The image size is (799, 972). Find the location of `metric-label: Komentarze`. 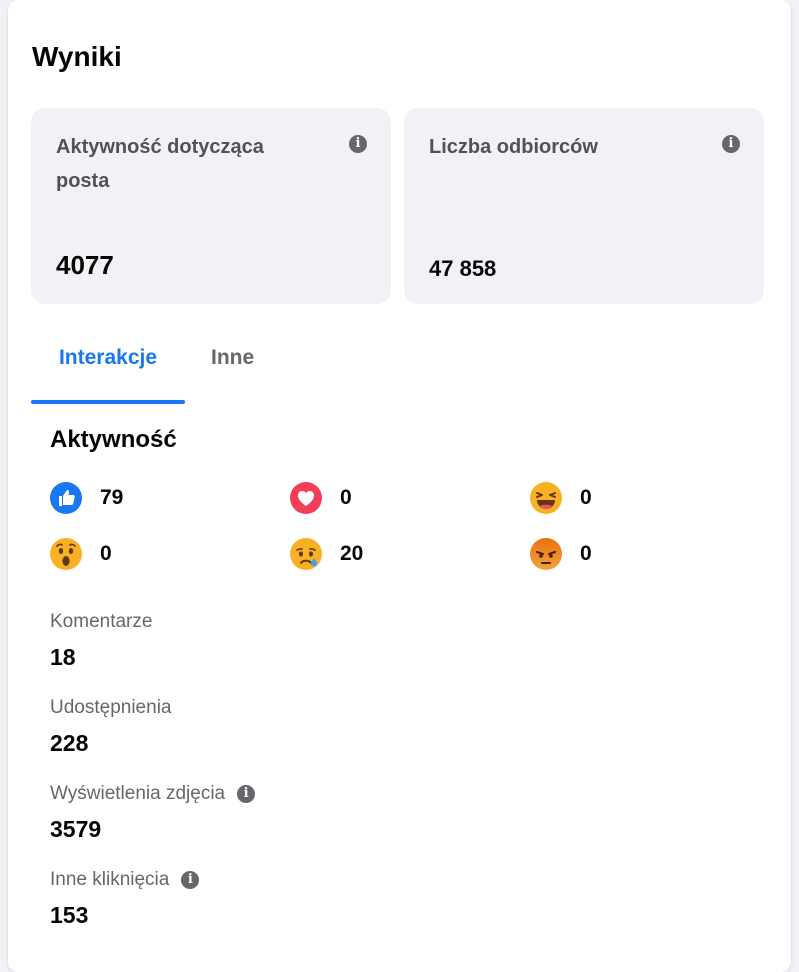

metric-label: Komentarze is located at coordinates (101, 622).